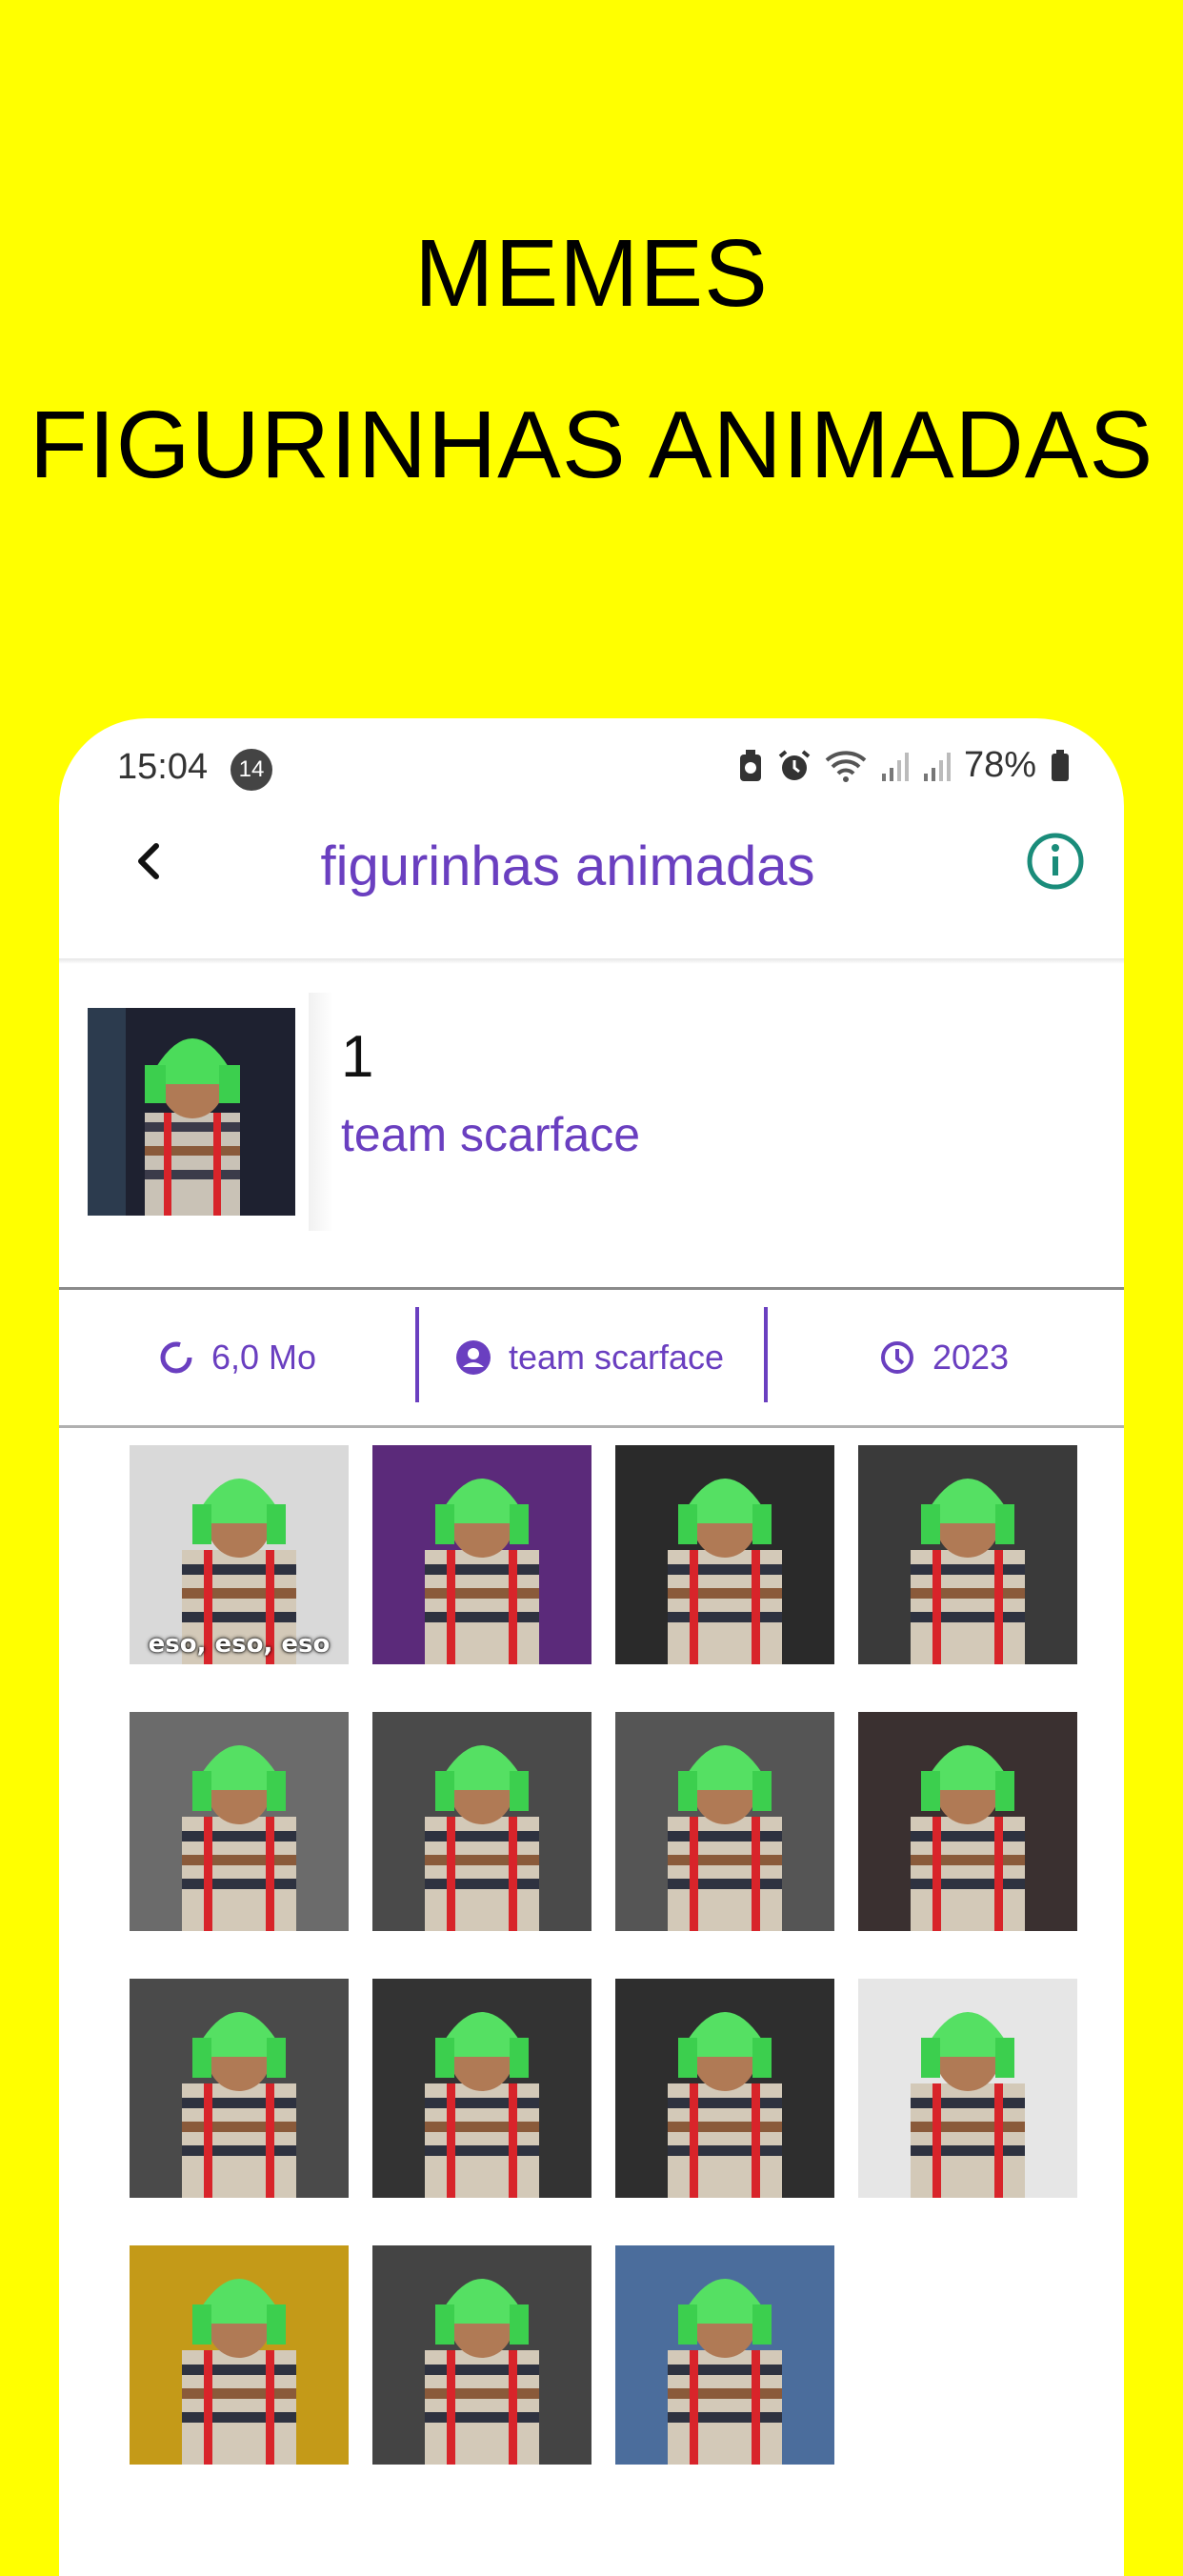  Describe the element at coordinates (240, 1555) in the screenshot. I see `sticker-item: eso, eso, eso` at that location.